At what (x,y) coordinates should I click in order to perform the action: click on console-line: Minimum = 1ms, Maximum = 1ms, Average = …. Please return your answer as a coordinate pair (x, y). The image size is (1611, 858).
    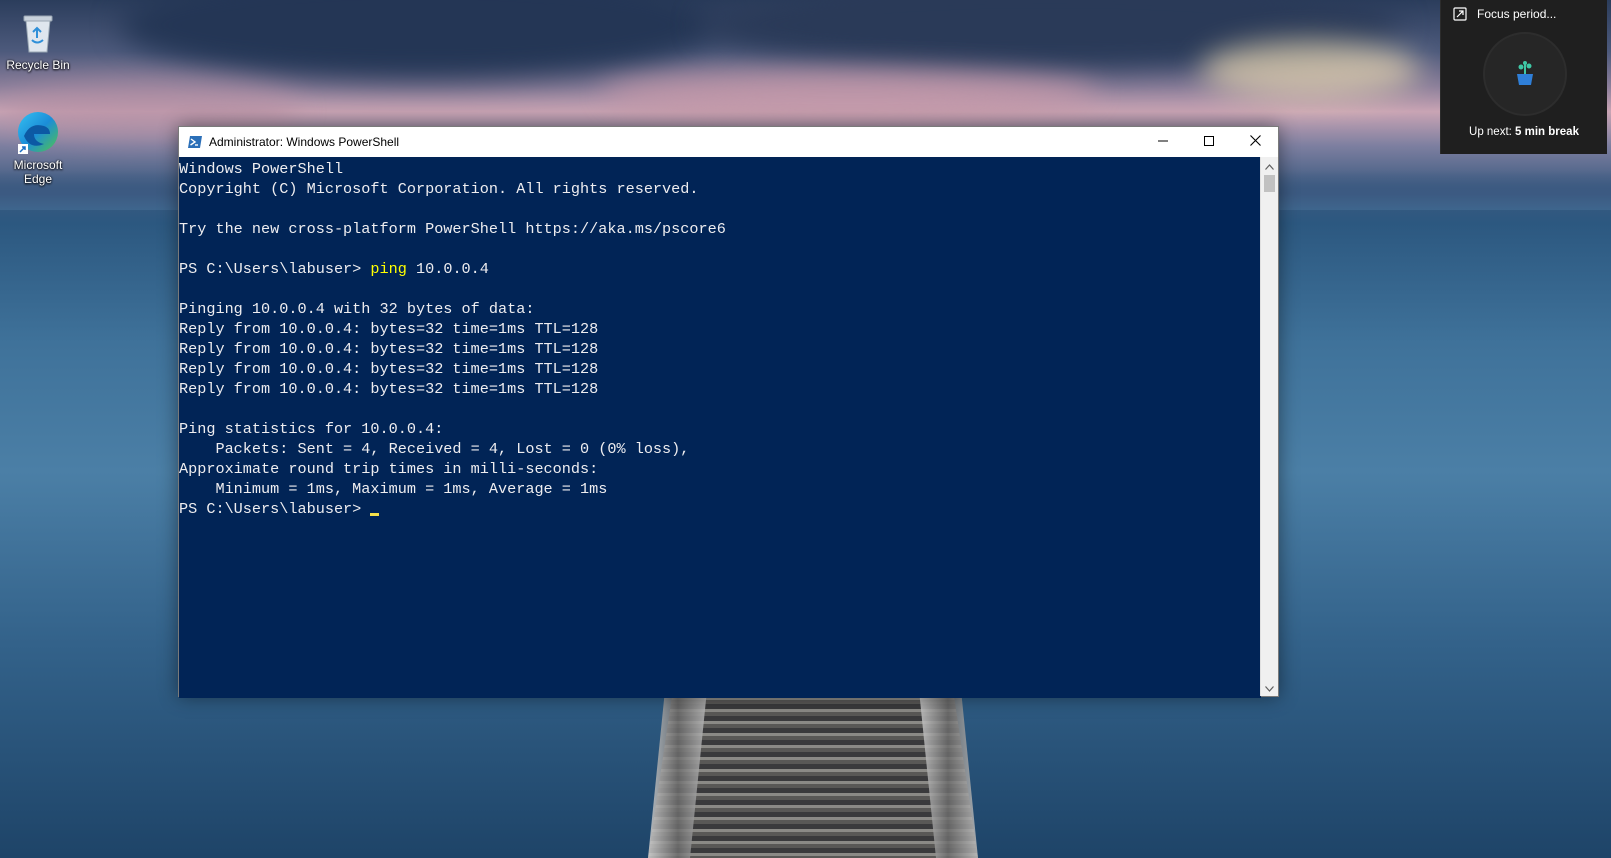
    Looking at the image, I should click on (393, 489).